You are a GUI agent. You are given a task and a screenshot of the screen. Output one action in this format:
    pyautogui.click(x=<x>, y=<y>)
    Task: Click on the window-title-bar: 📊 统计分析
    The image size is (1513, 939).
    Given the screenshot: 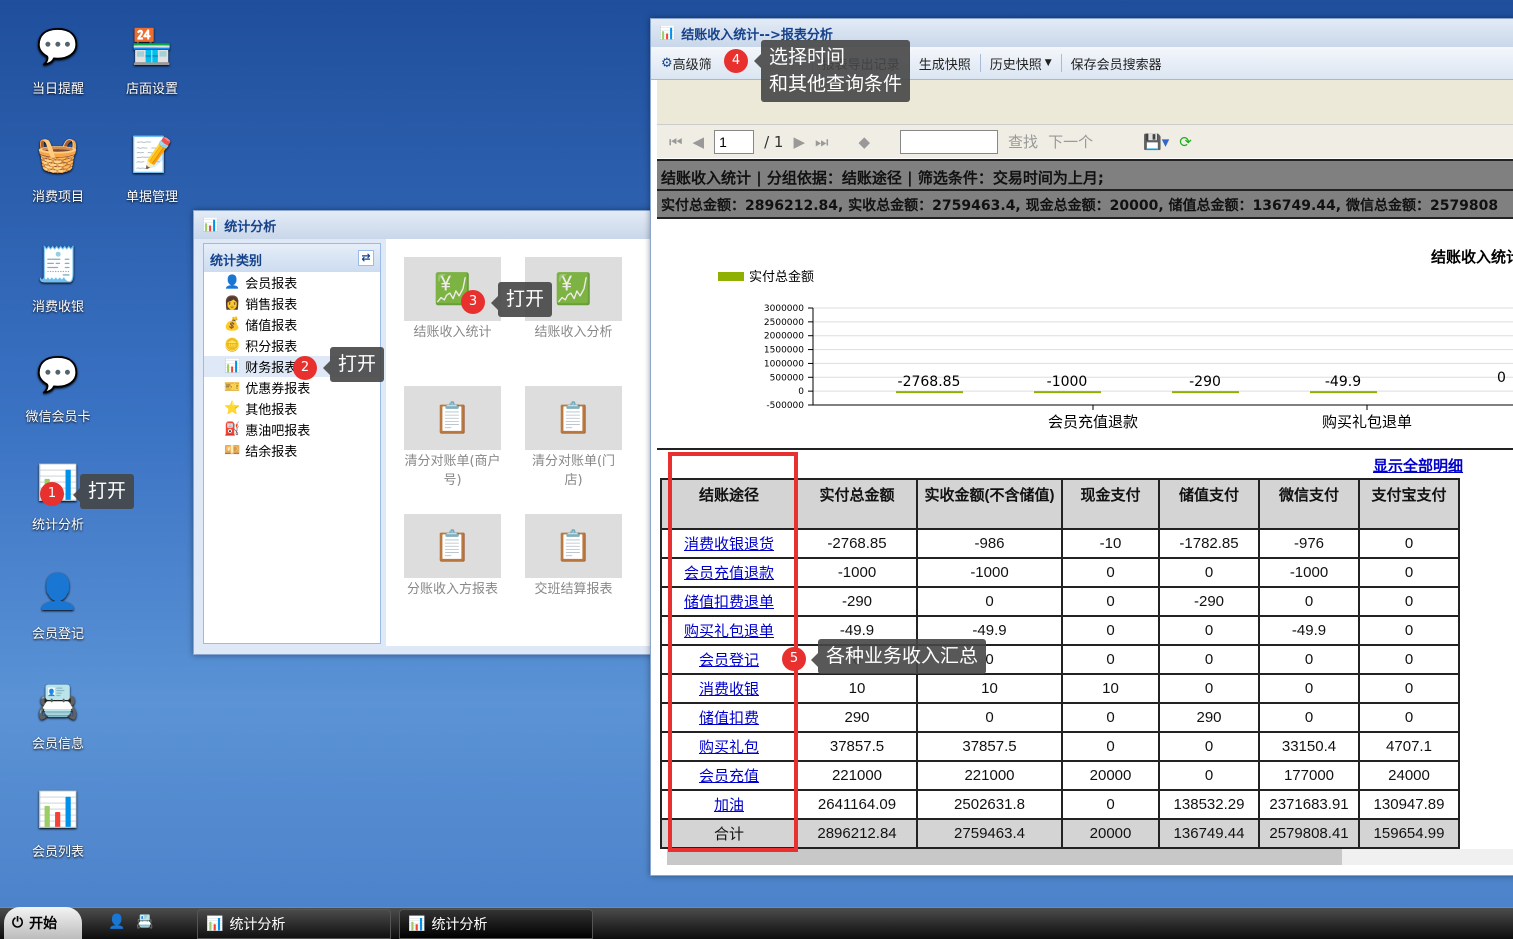 What is the action you would take?
    pyautogui.click(x=424, y=225)
    